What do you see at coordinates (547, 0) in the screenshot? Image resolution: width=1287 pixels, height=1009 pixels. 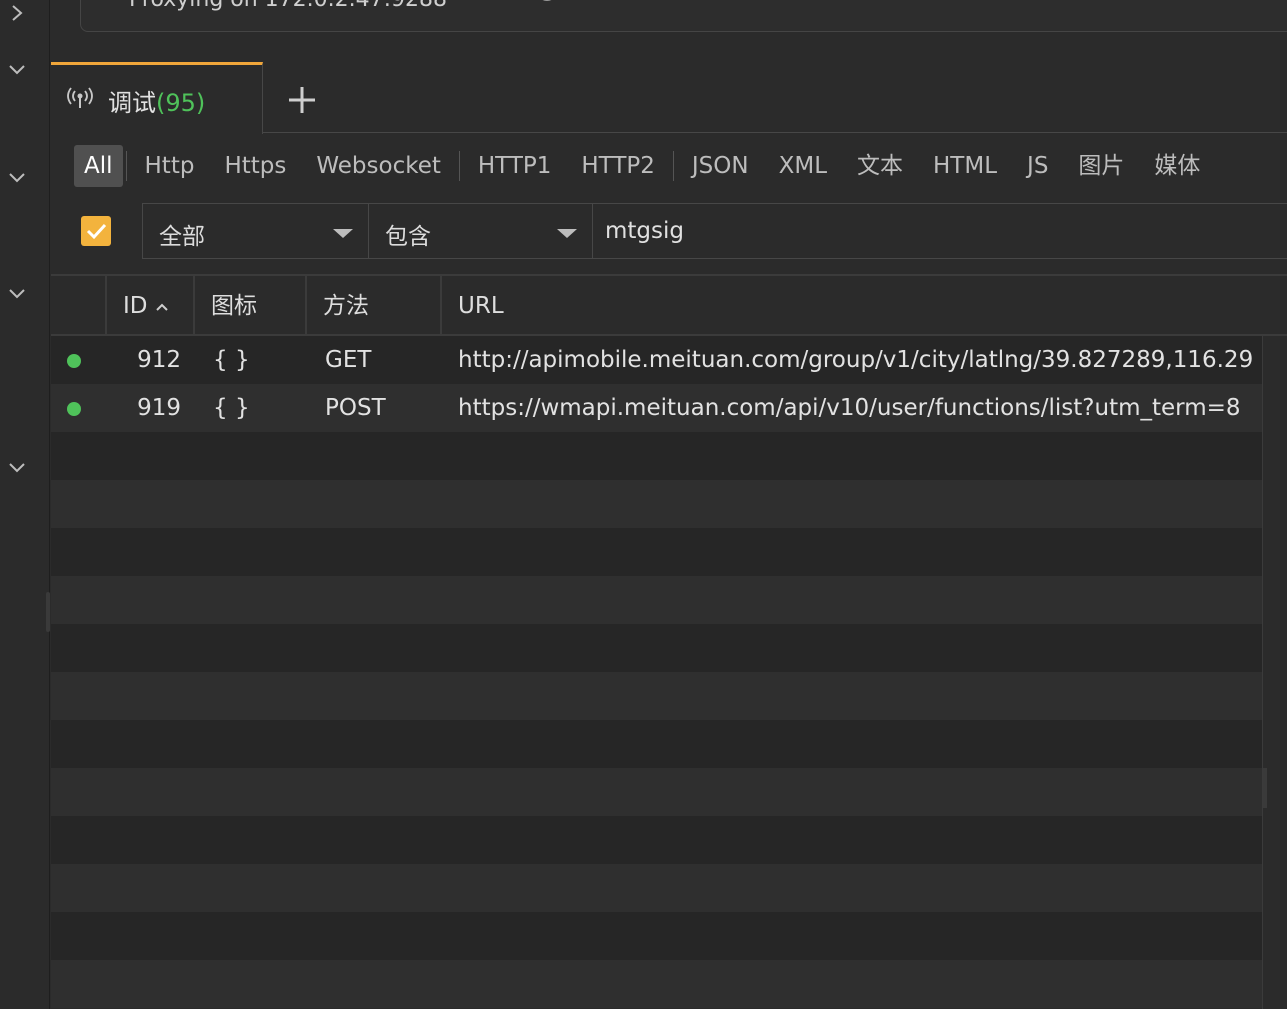 I see `info-icon` at bounding box center [547, 0].